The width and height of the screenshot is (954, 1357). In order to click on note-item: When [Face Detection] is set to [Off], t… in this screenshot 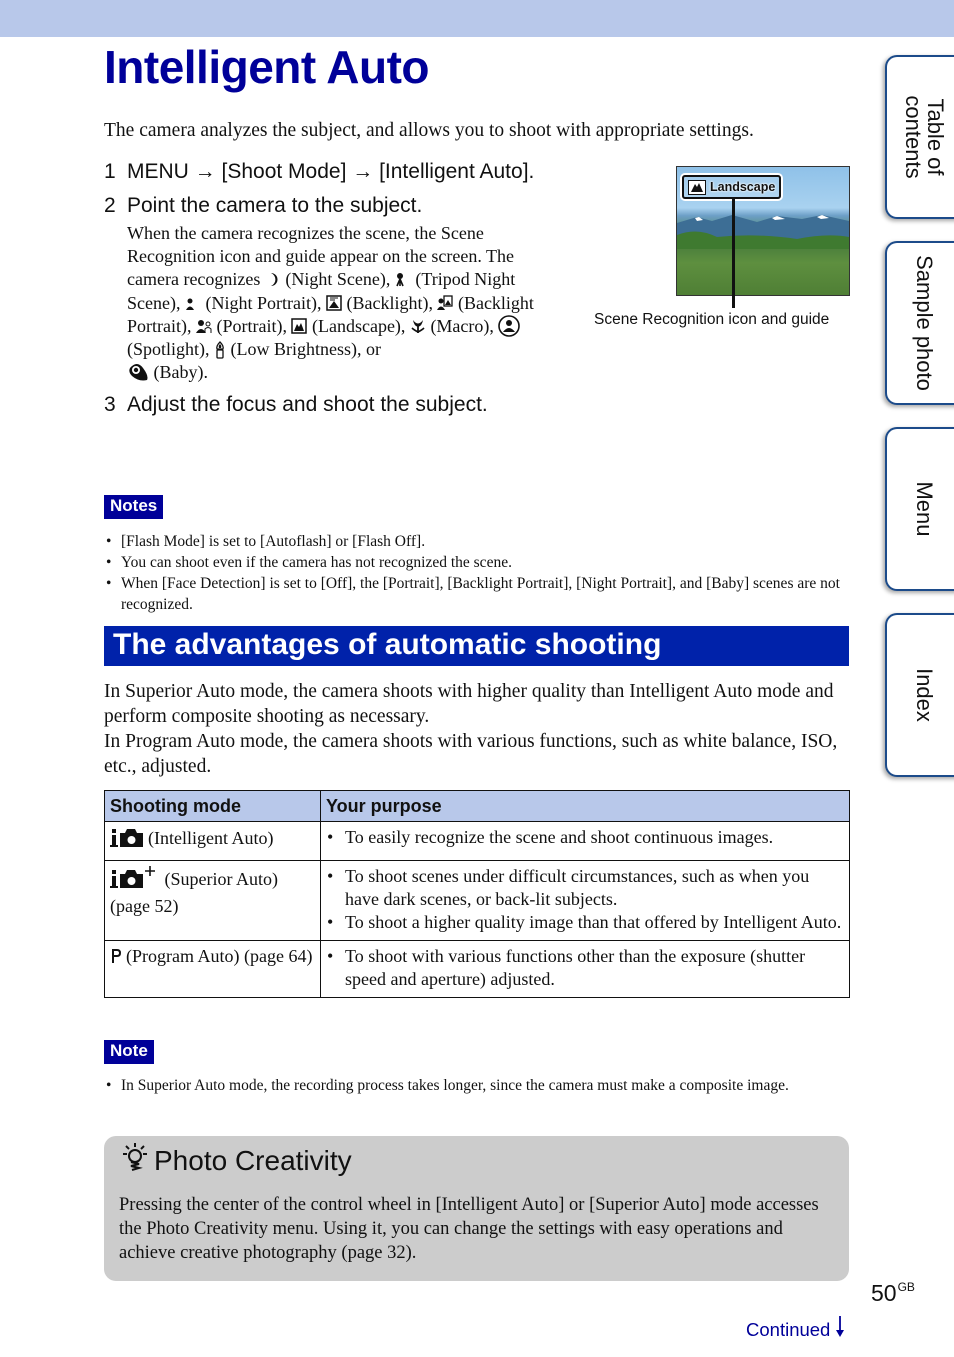, I will do `click(474, 594)`.